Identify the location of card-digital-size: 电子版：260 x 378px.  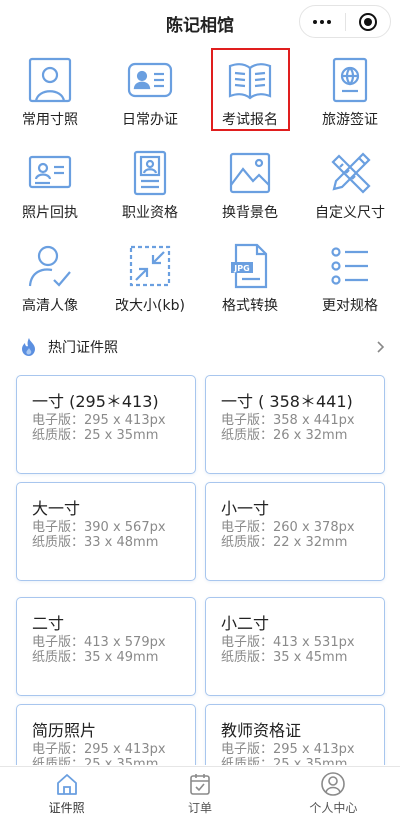
(288, 527).